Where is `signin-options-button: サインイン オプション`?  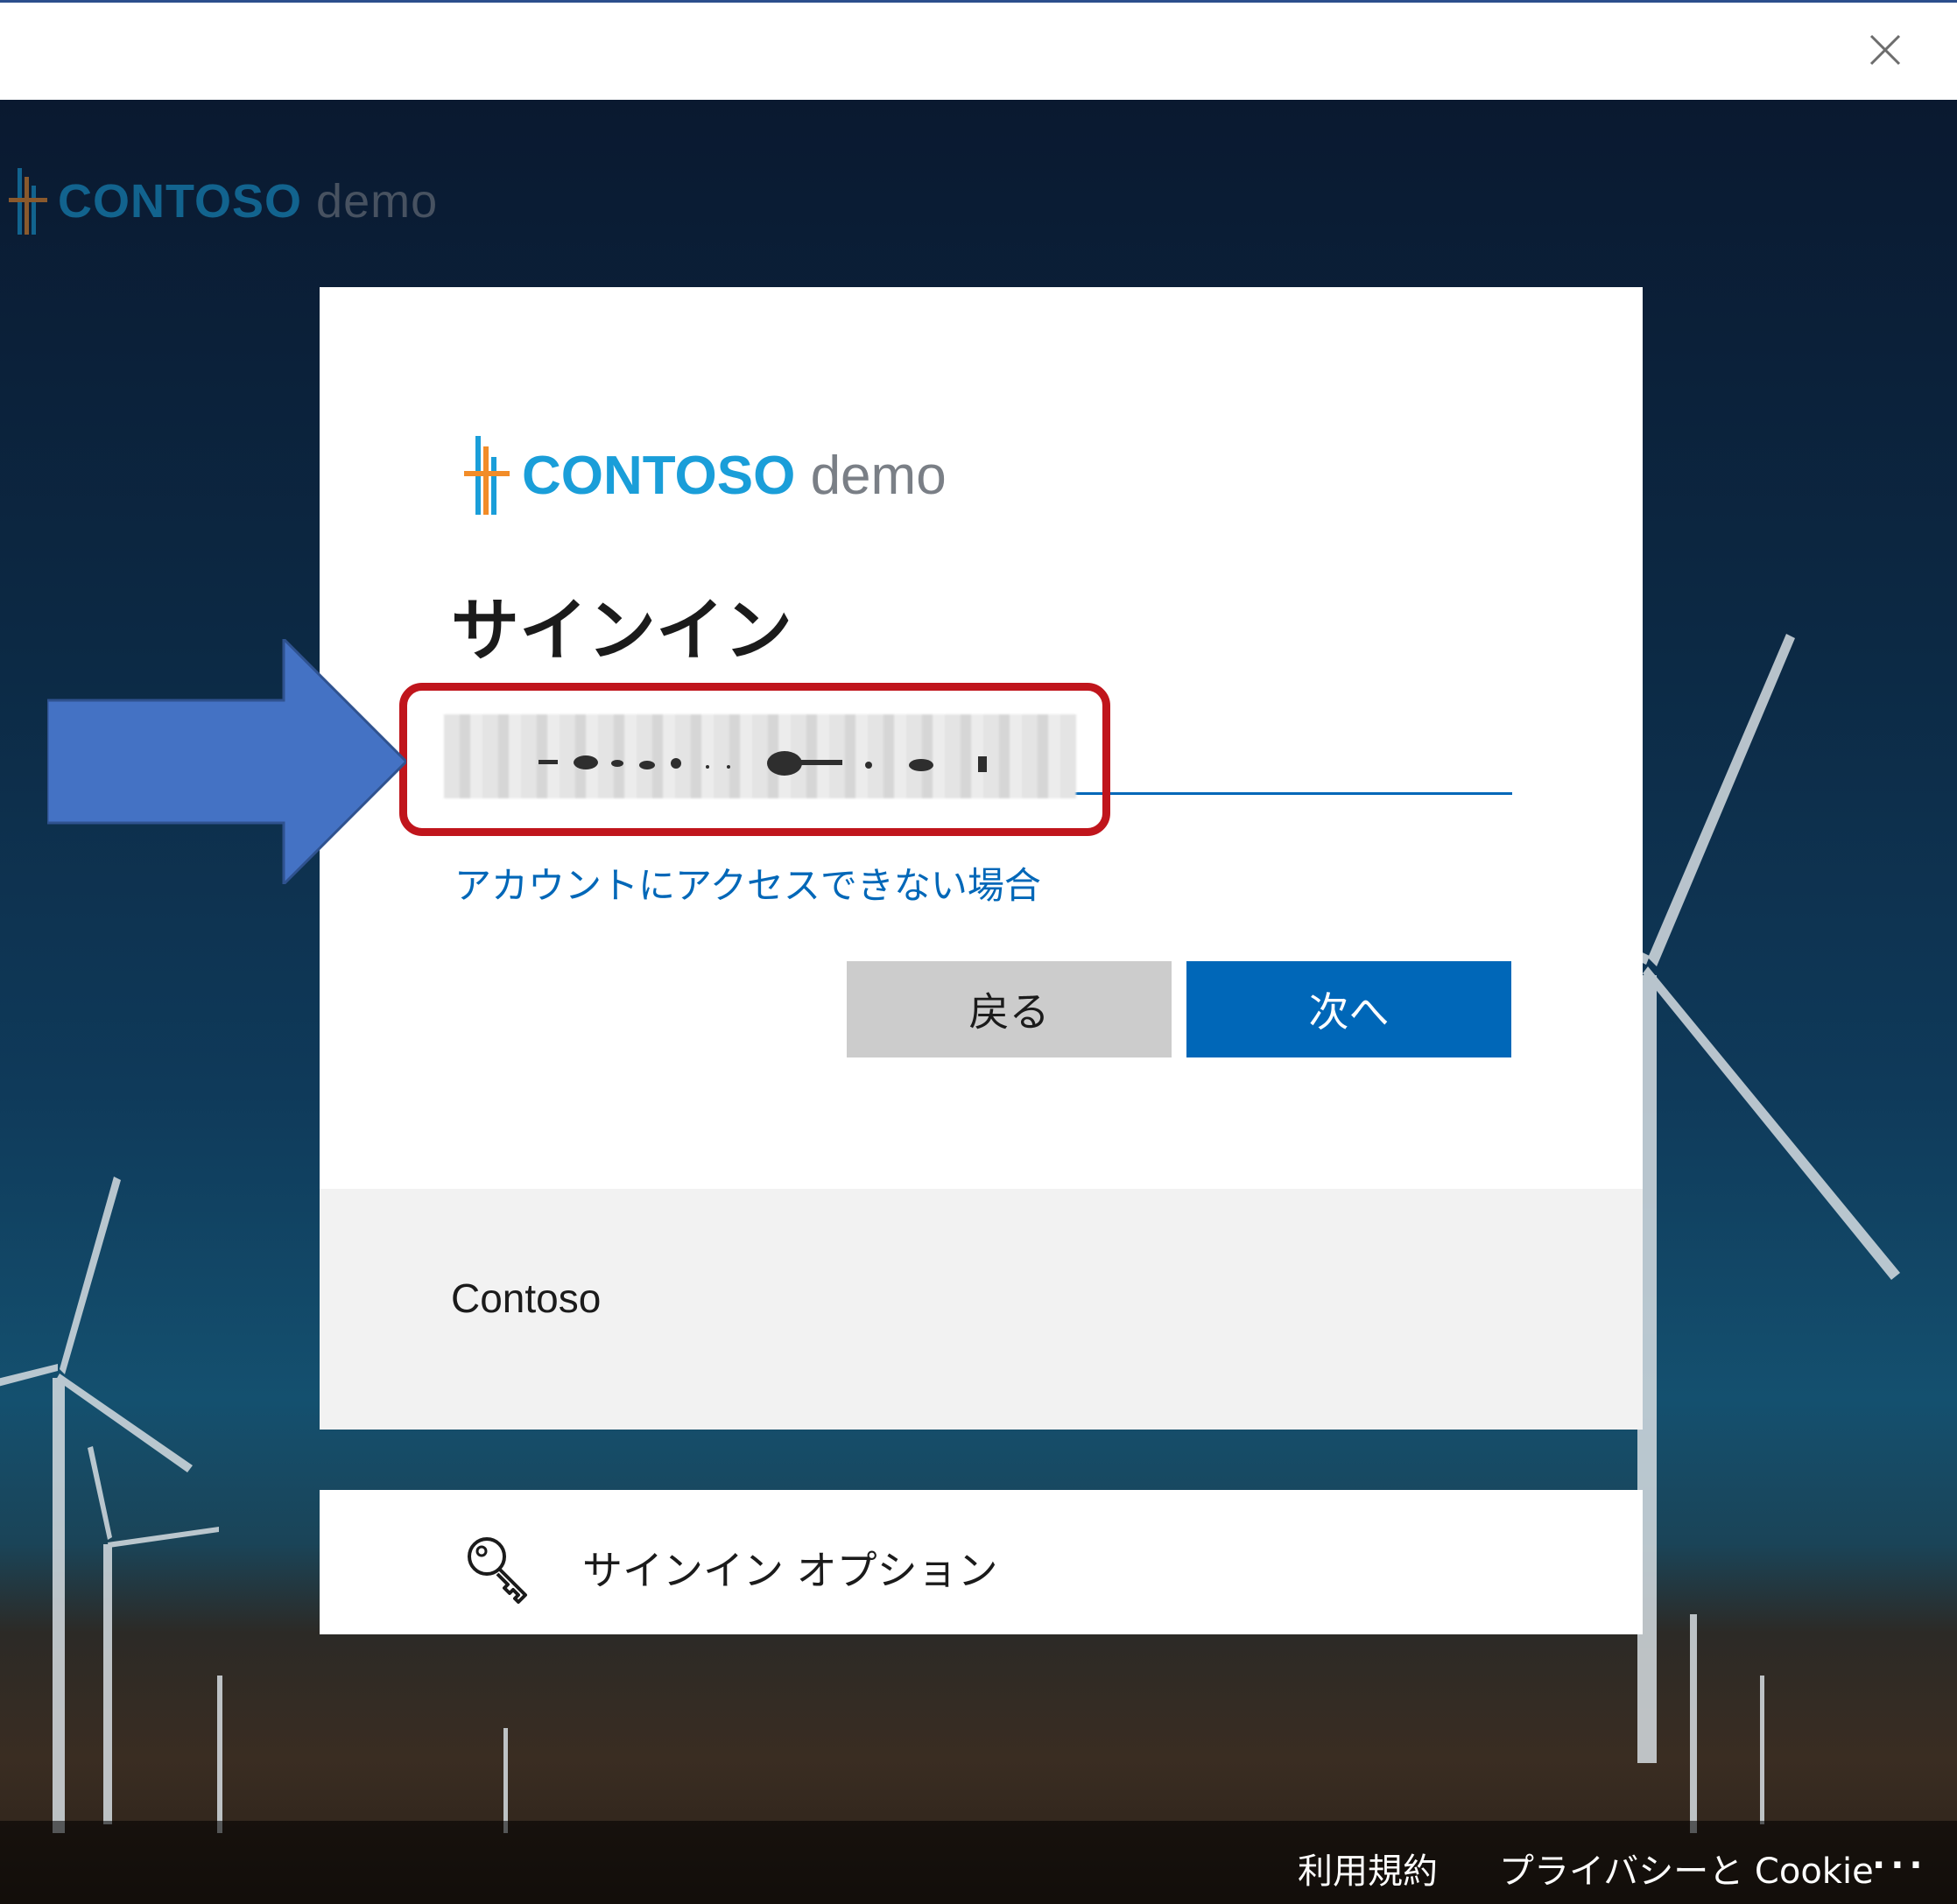
signin-options-button: サインイン オプション is located at coordinates (982, 1562).